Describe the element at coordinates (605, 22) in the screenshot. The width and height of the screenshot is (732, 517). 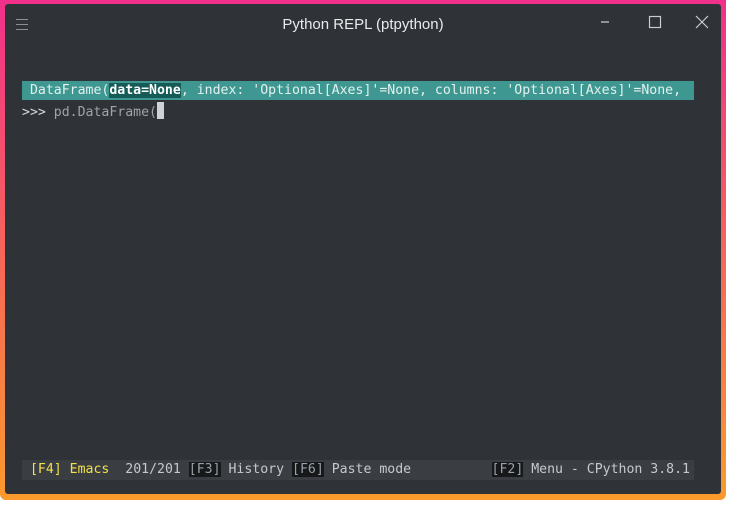
I see `minimize-icon` at that location.